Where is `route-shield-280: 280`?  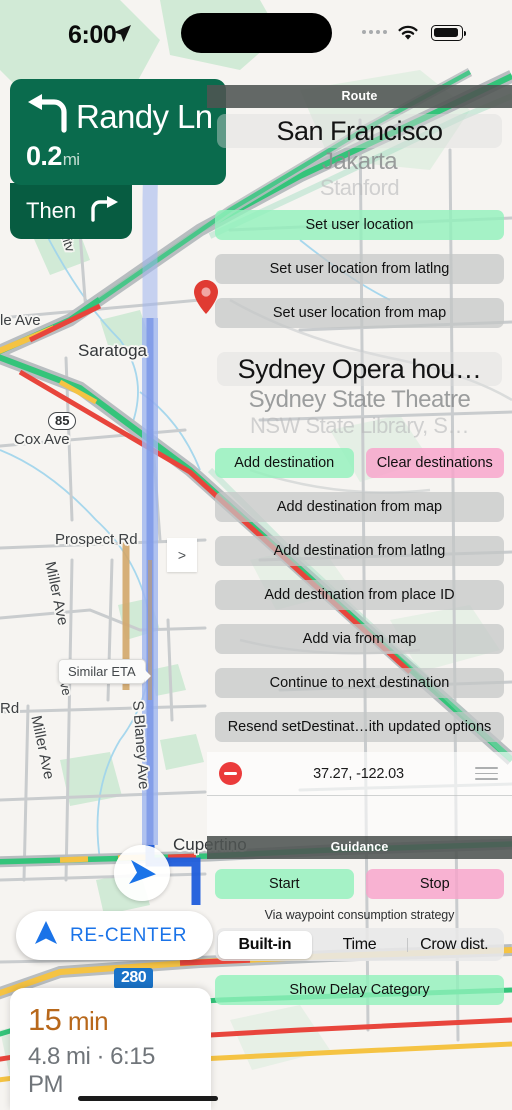
route-shield-280: 280 is located at coordinates (134, 978).